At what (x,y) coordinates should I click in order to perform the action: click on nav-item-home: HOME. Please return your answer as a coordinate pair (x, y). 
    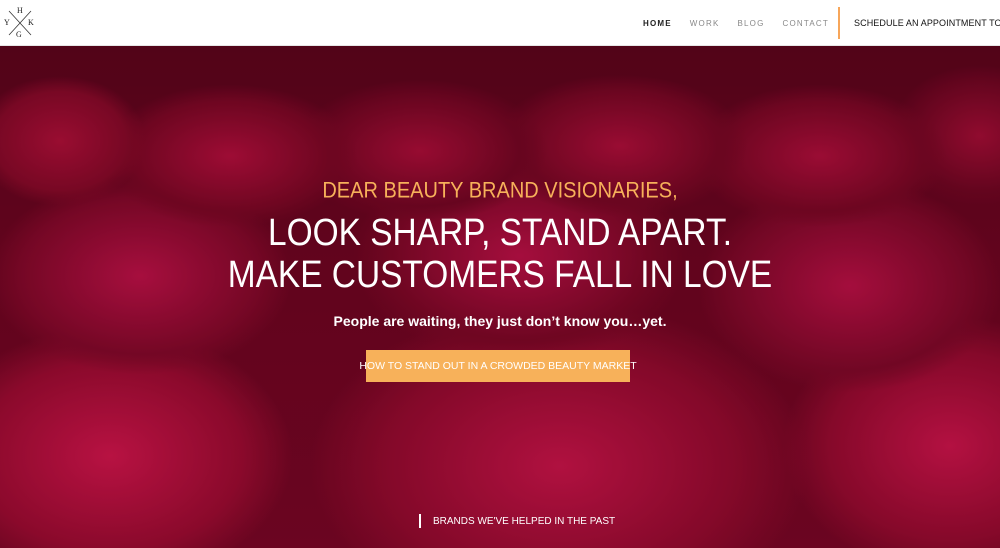
    Looking at the image, I should click on (657, 23).